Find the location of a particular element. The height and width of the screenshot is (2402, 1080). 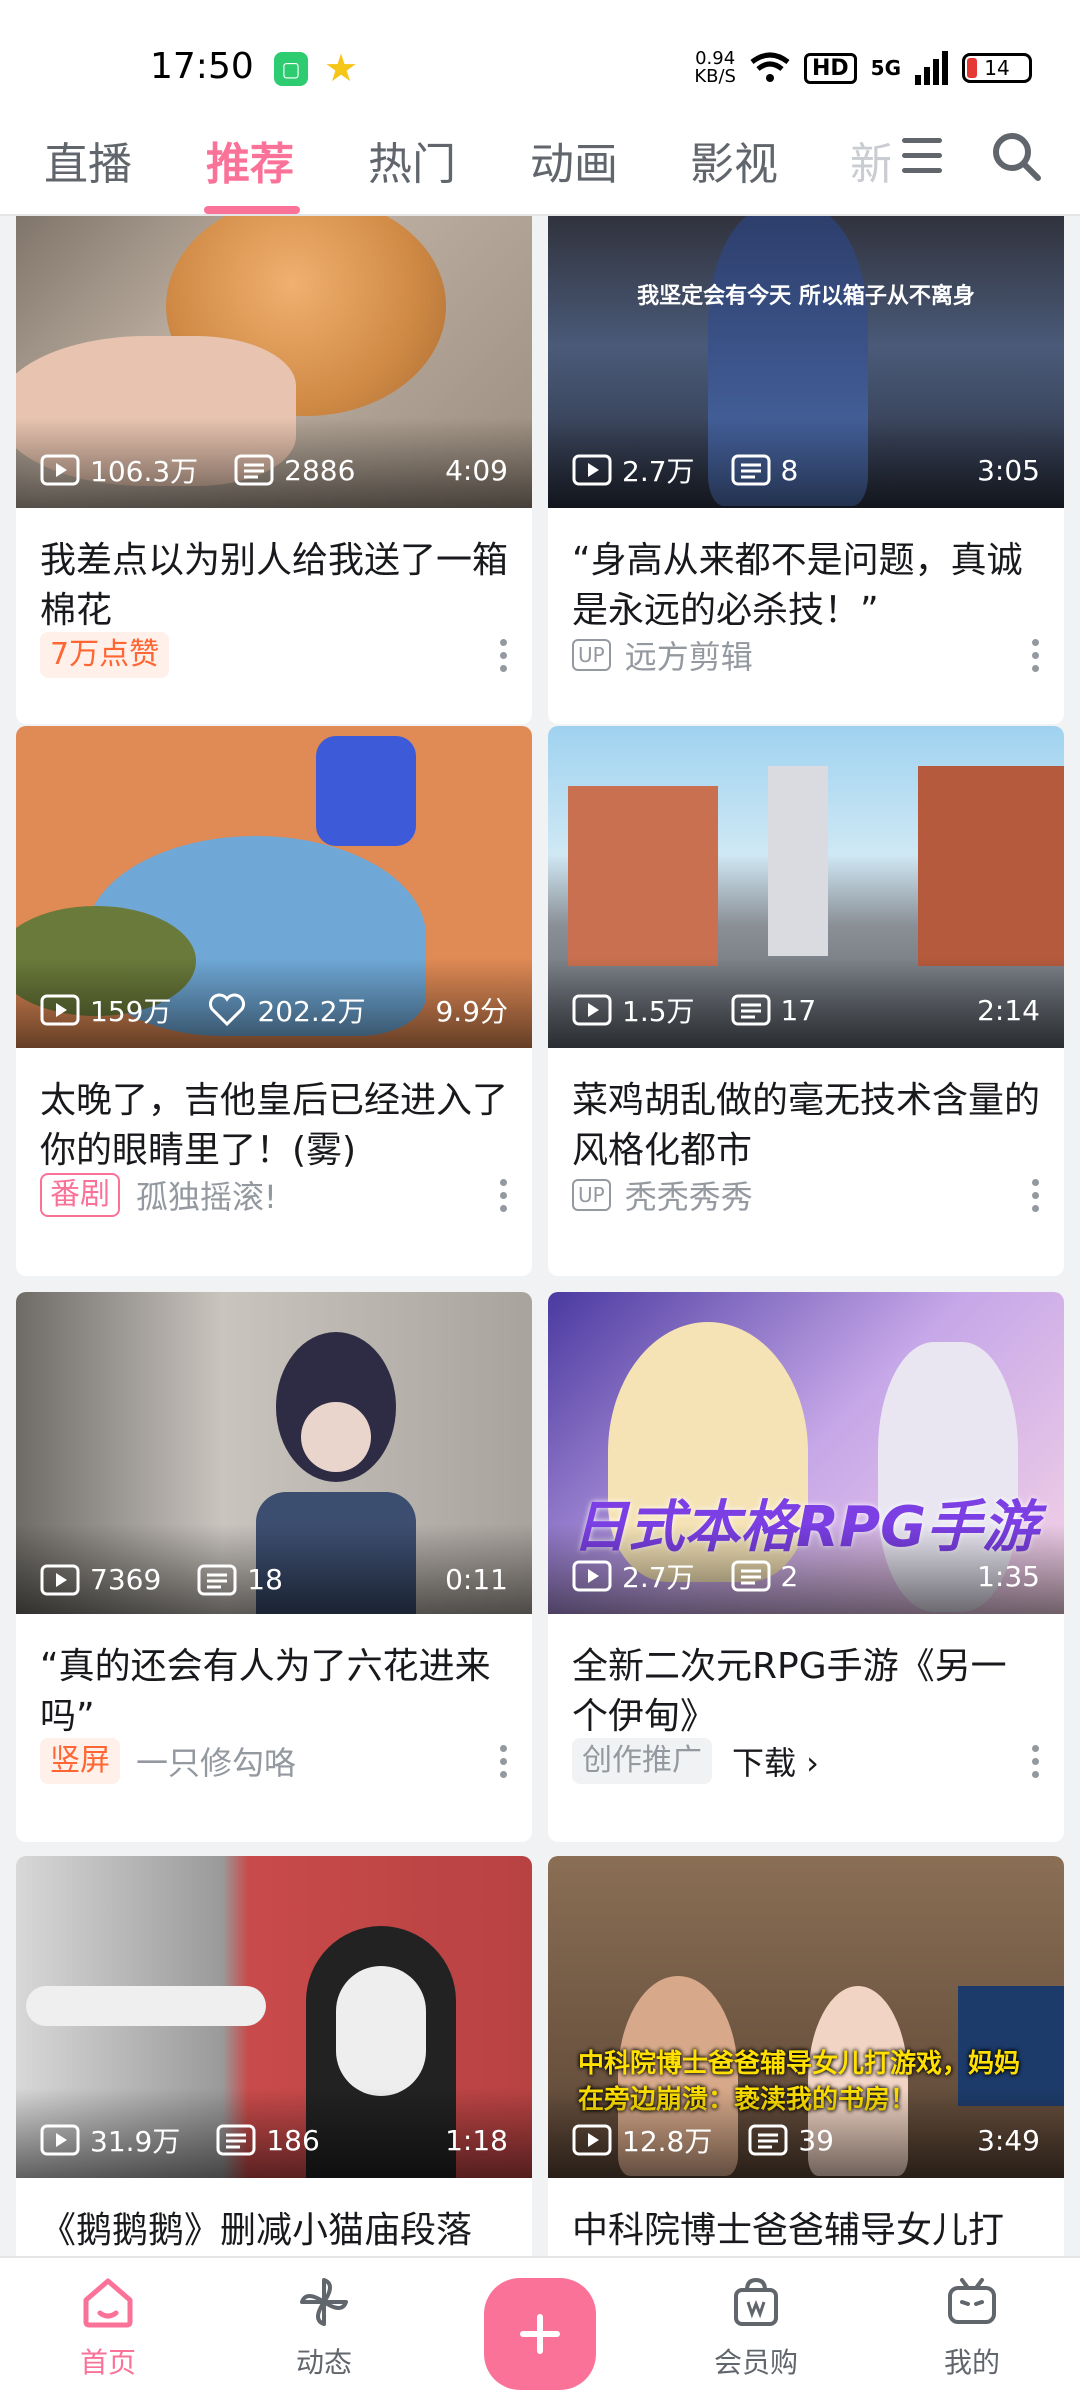

tab-anime: 动画 is located at coordinates (574, 160).